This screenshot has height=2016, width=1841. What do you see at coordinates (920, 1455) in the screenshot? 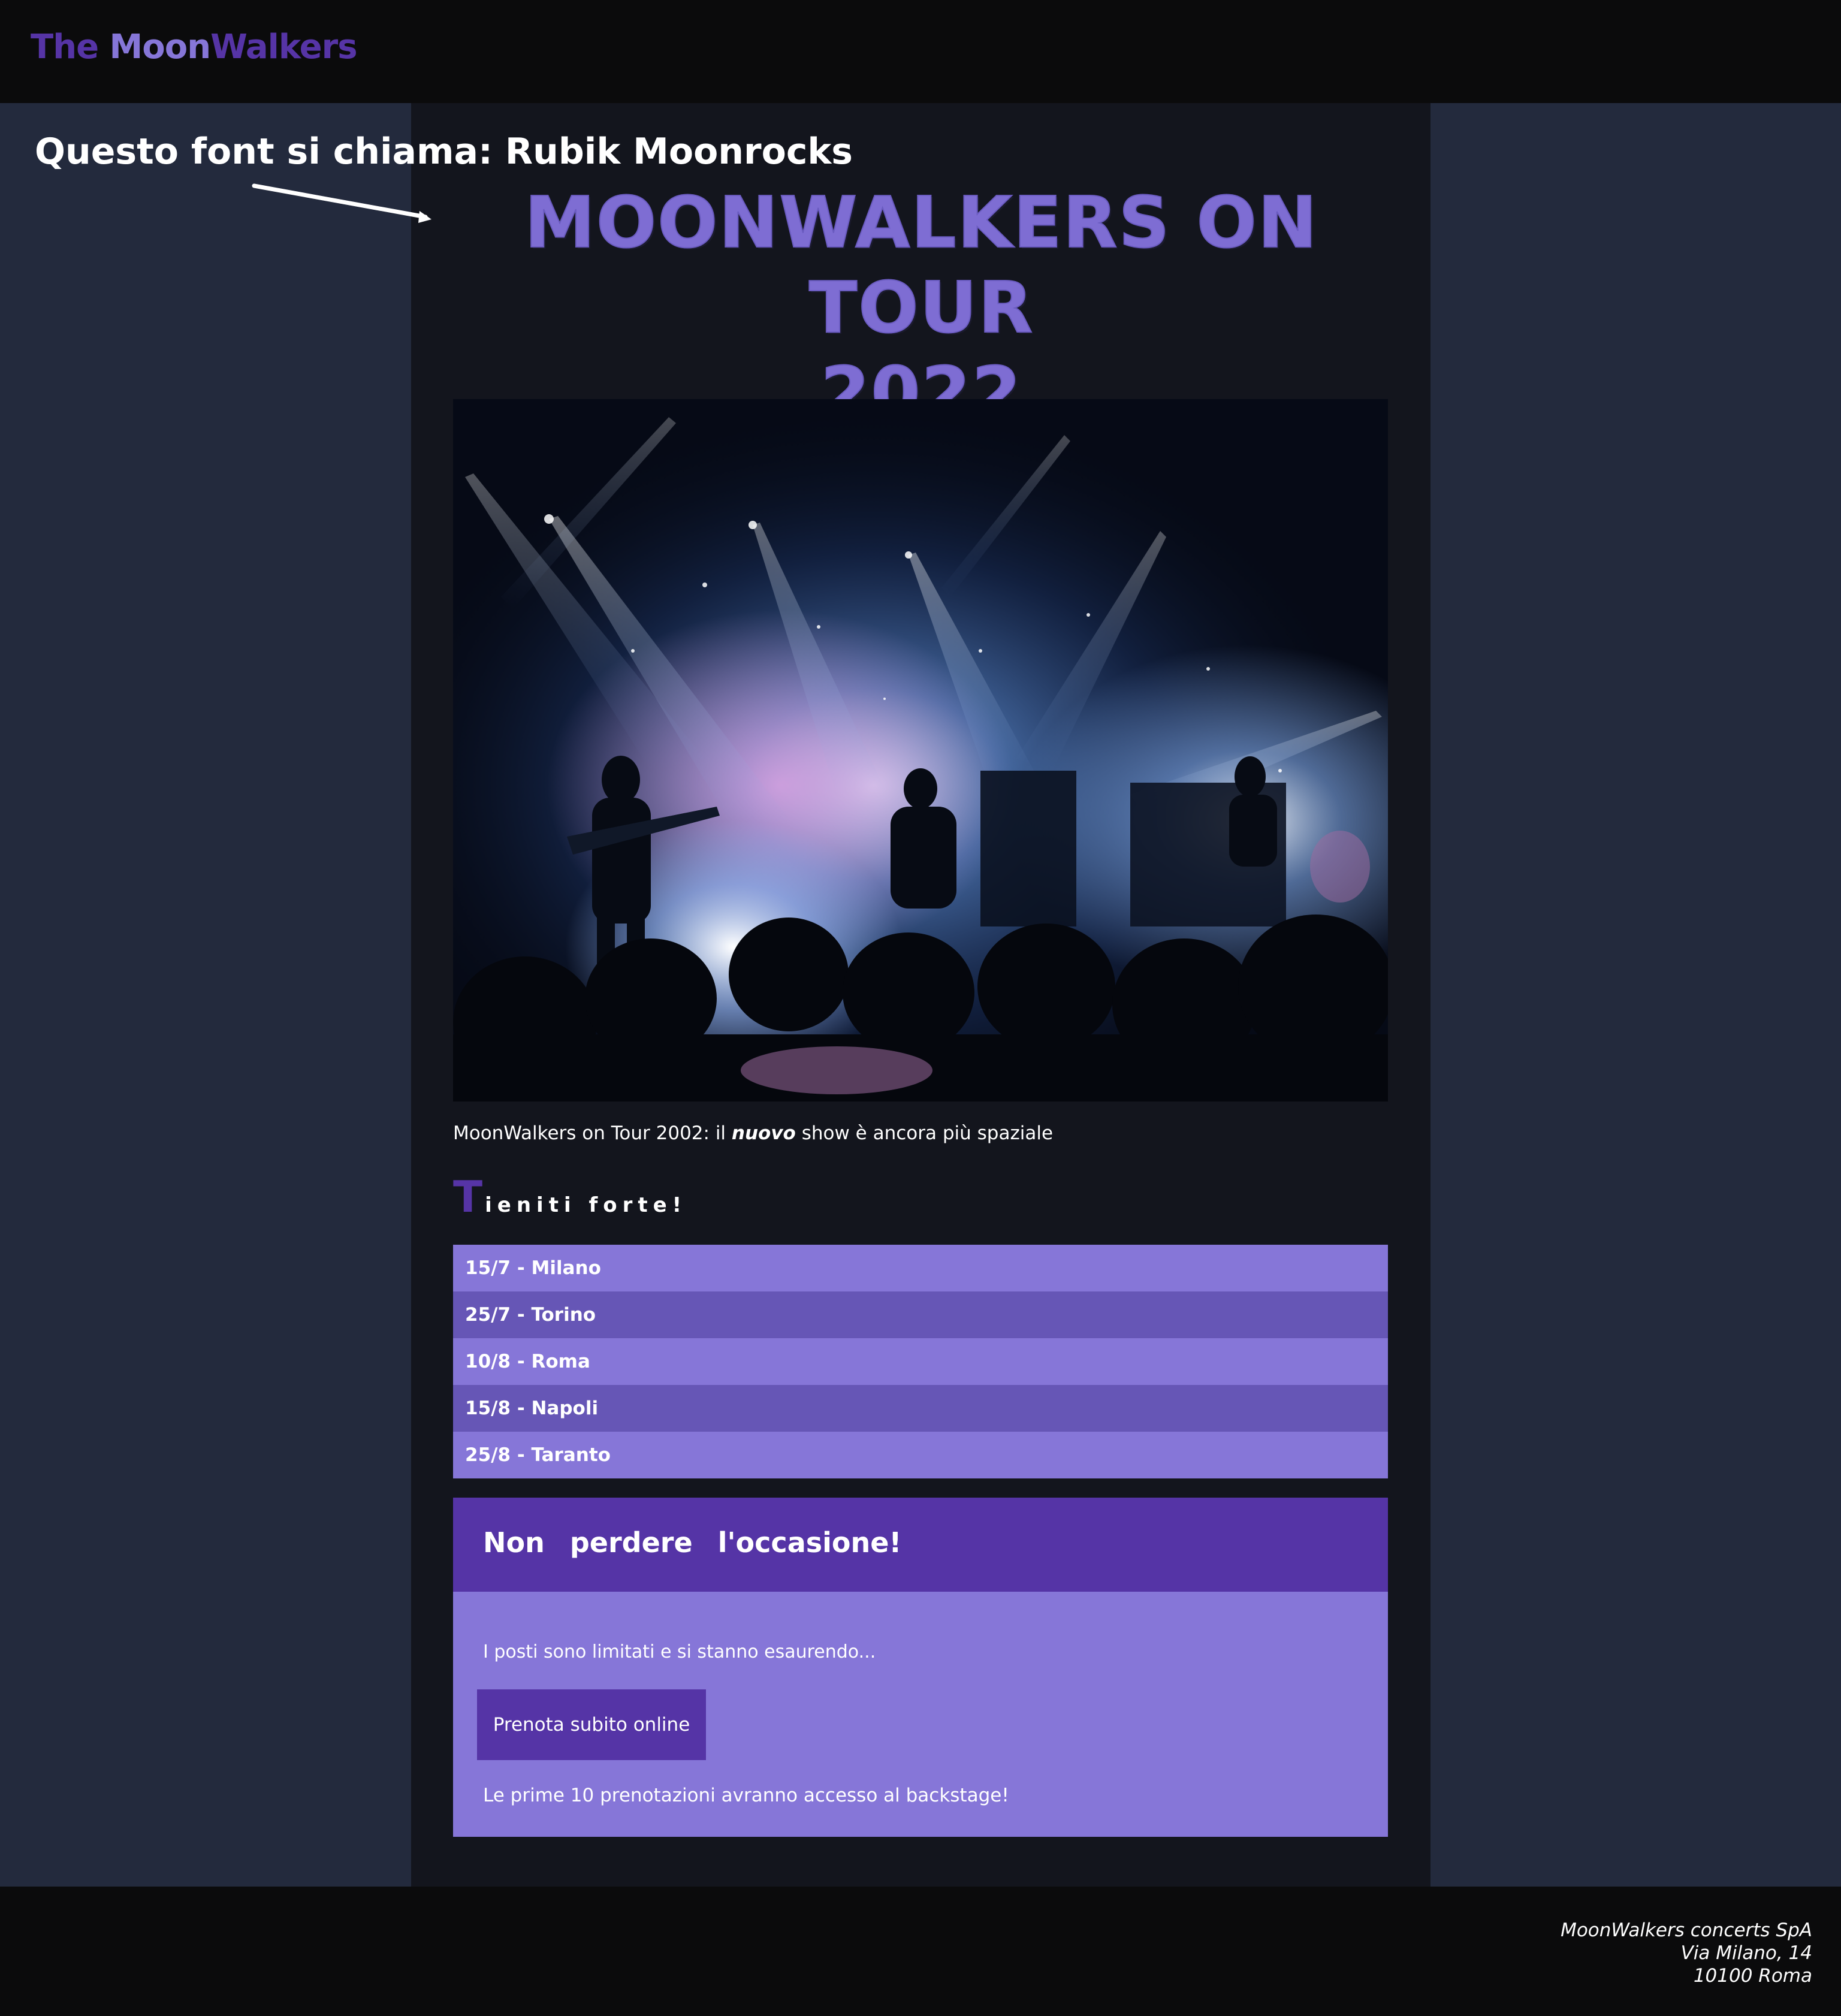
I see `tour-date-item: 25/8 - Taranto` at bounding box center [920, 1455].